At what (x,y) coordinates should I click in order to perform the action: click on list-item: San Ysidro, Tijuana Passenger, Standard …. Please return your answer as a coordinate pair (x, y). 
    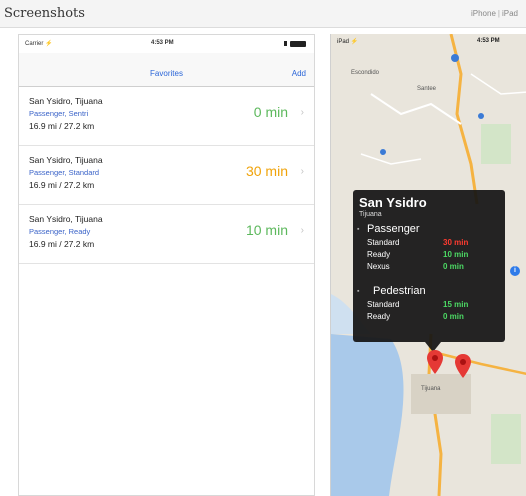
    Looking at the image, I should click on (166, 175).